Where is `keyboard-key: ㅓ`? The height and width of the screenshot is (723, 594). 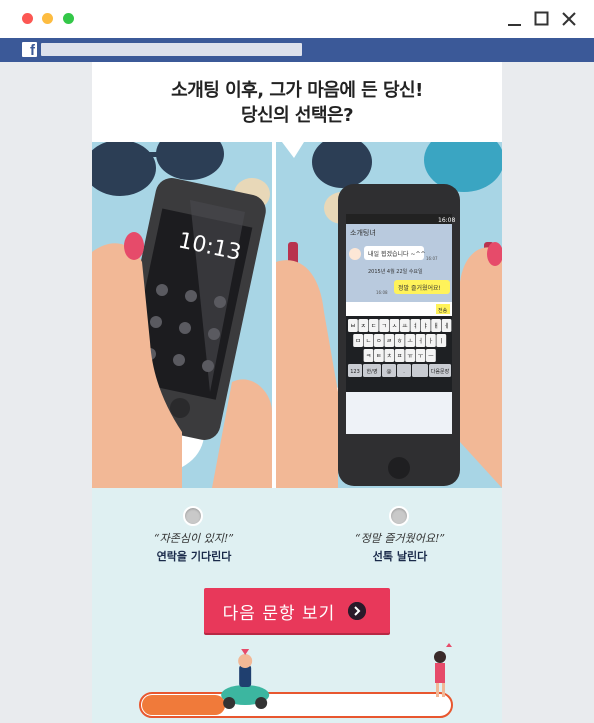 keyboard-key: ㅓ is located at coordinates (420, 340).